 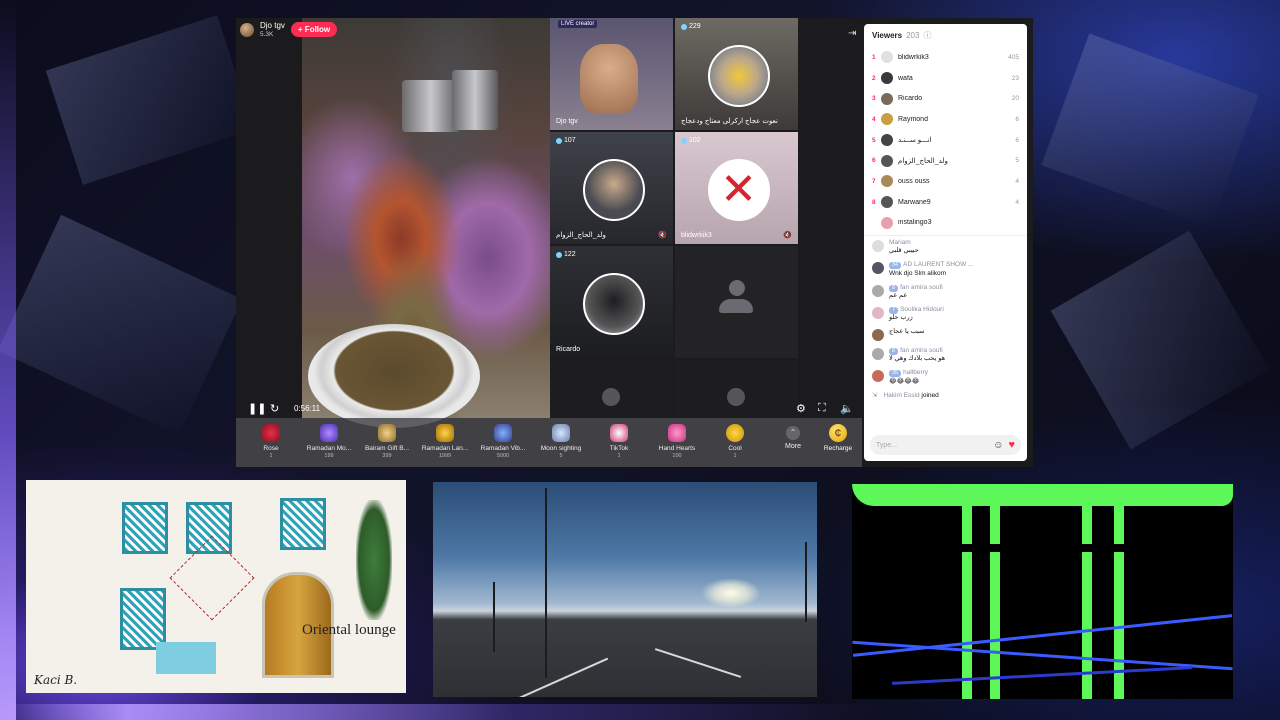 What do you see at coordinates (619, 433) in the screenshot?
I see `tiktok-icon` at bounding box center [619, 433].